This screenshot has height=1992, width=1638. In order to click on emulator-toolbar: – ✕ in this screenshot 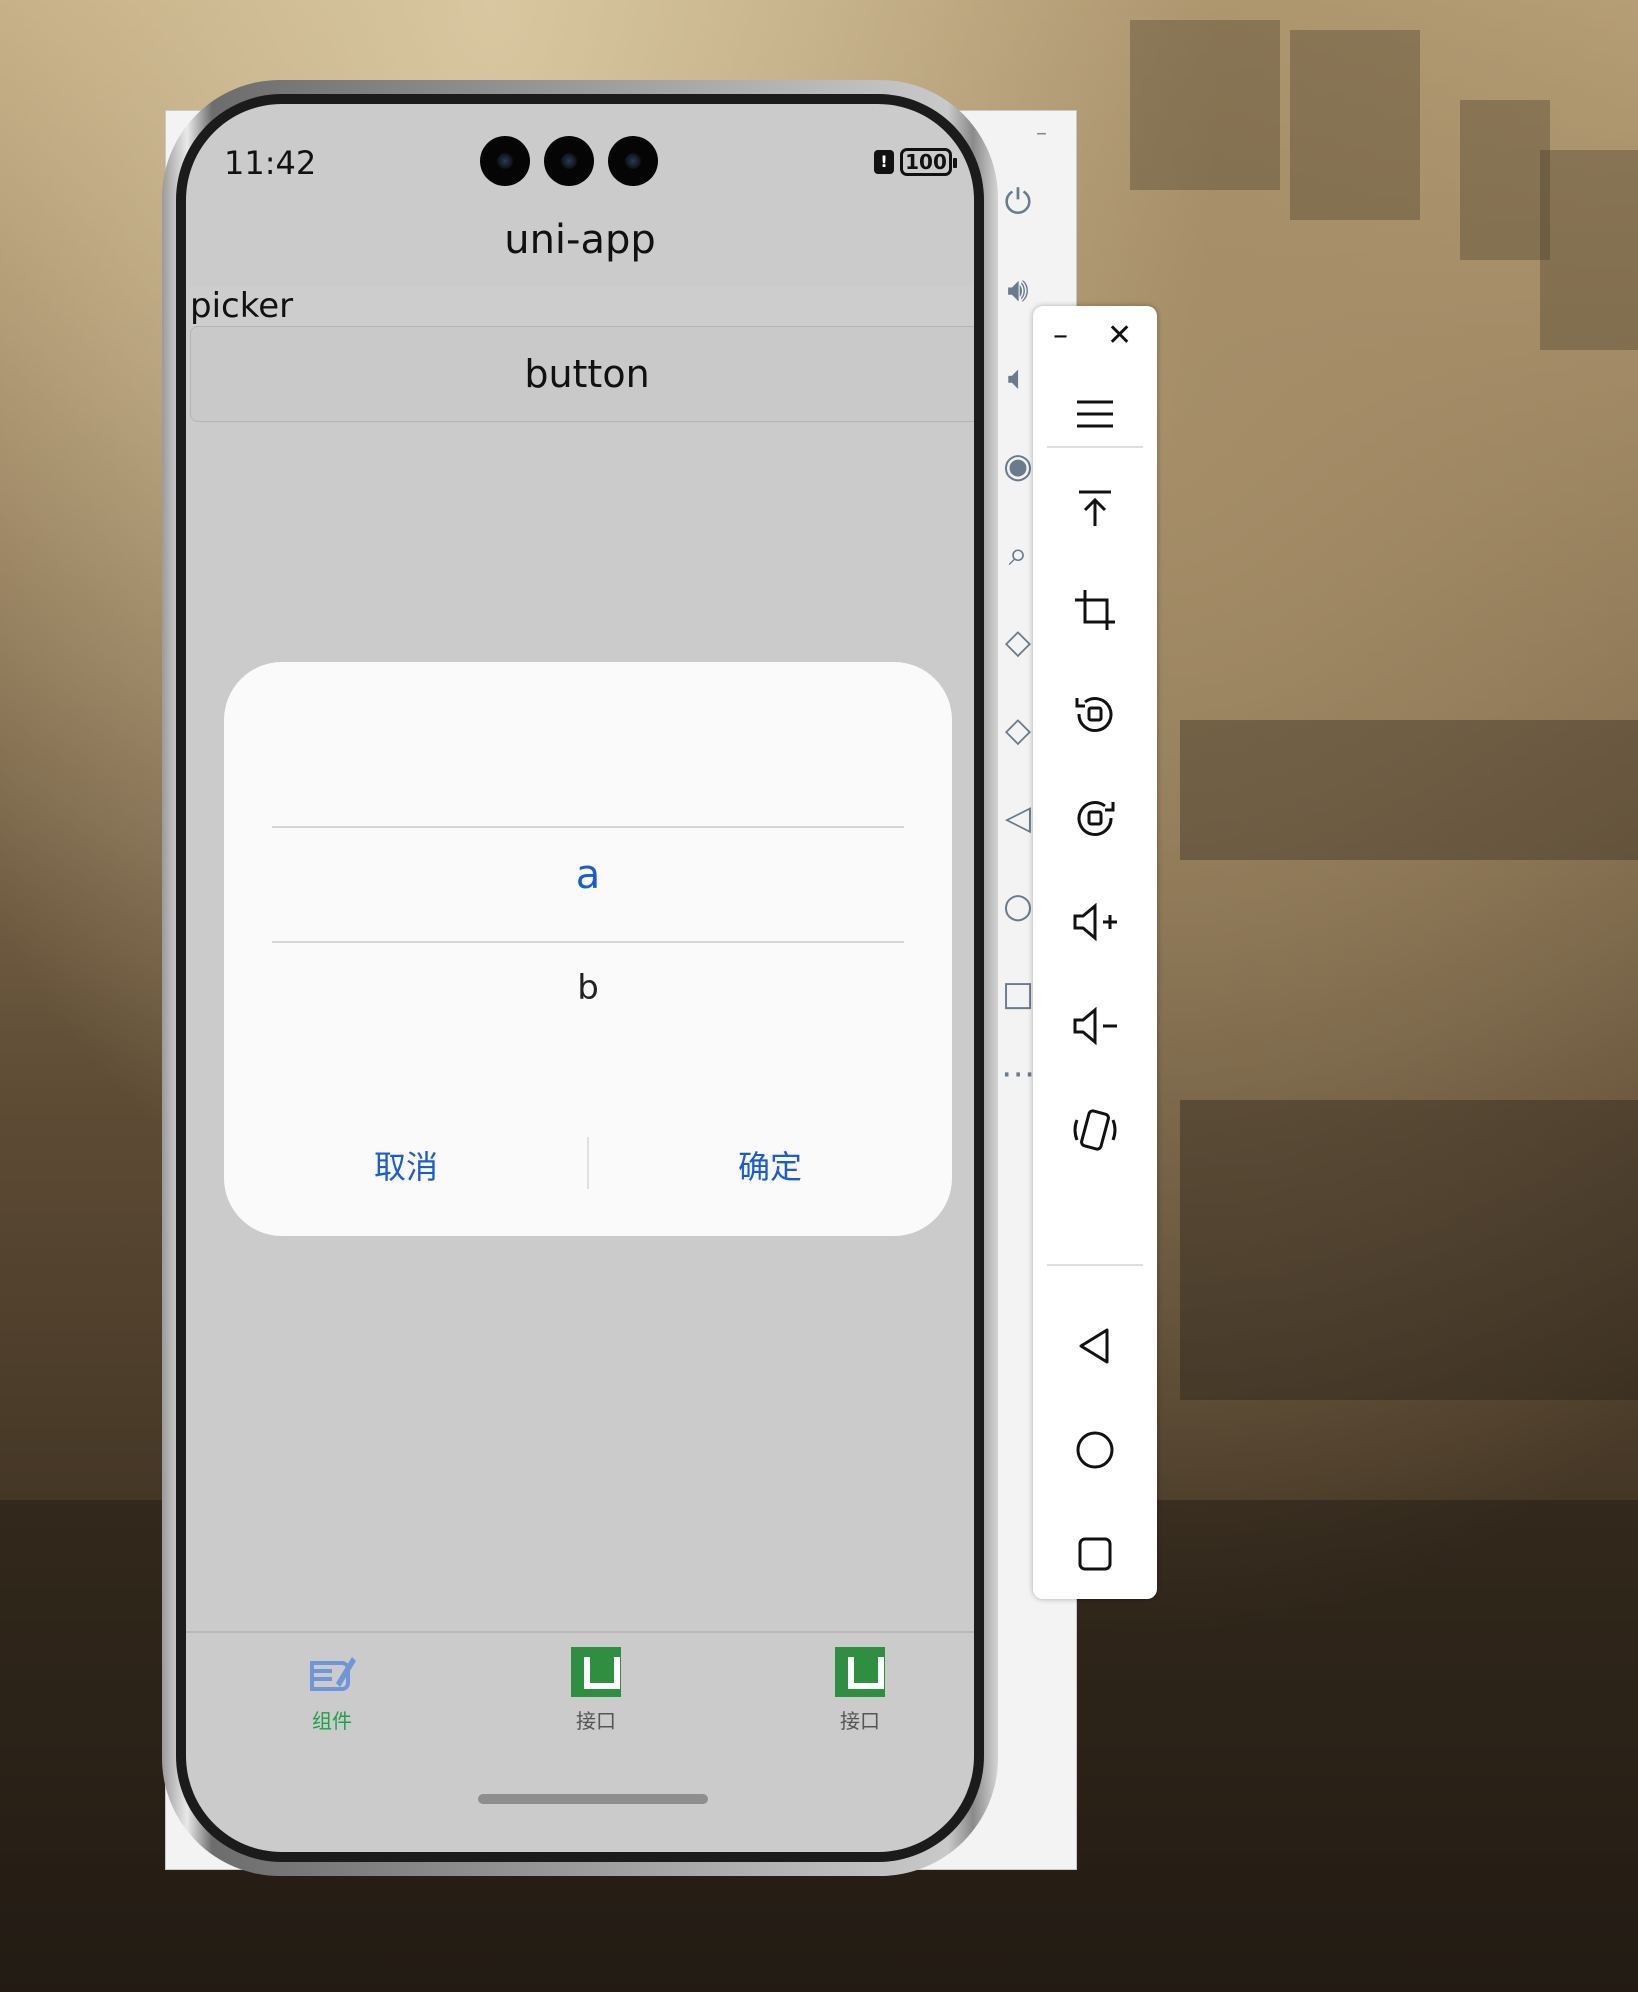, I will do `click(1095, 952)`.